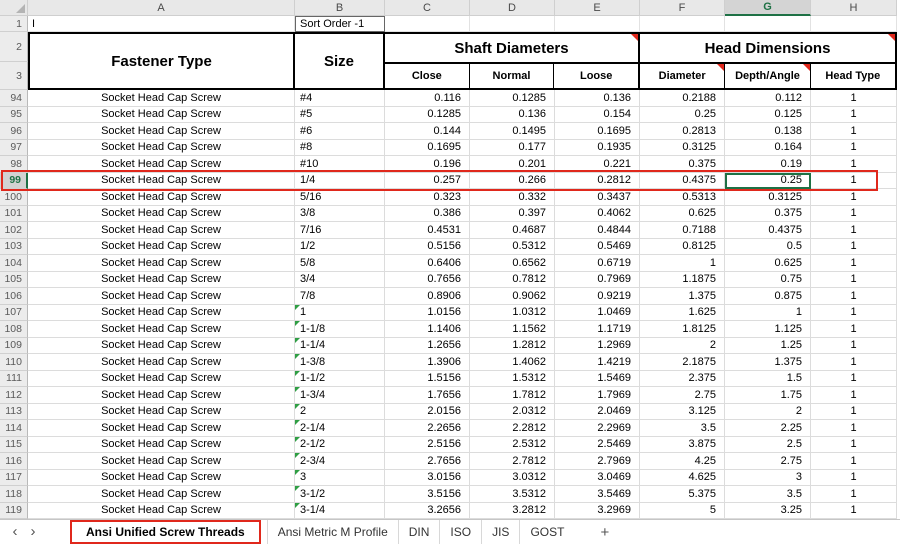 The width and height of the screenshot is (900, 544). Describe the element at coordinates (512, 494) in the screenshot. I see `cell-normal: 3.5312` at that location.